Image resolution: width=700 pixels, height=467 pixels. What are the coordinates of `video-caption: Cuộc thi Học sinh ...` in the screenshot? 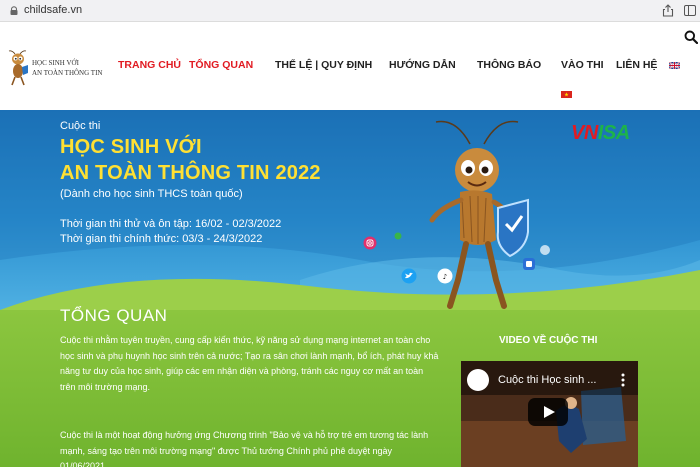 It's located at (547, 380).